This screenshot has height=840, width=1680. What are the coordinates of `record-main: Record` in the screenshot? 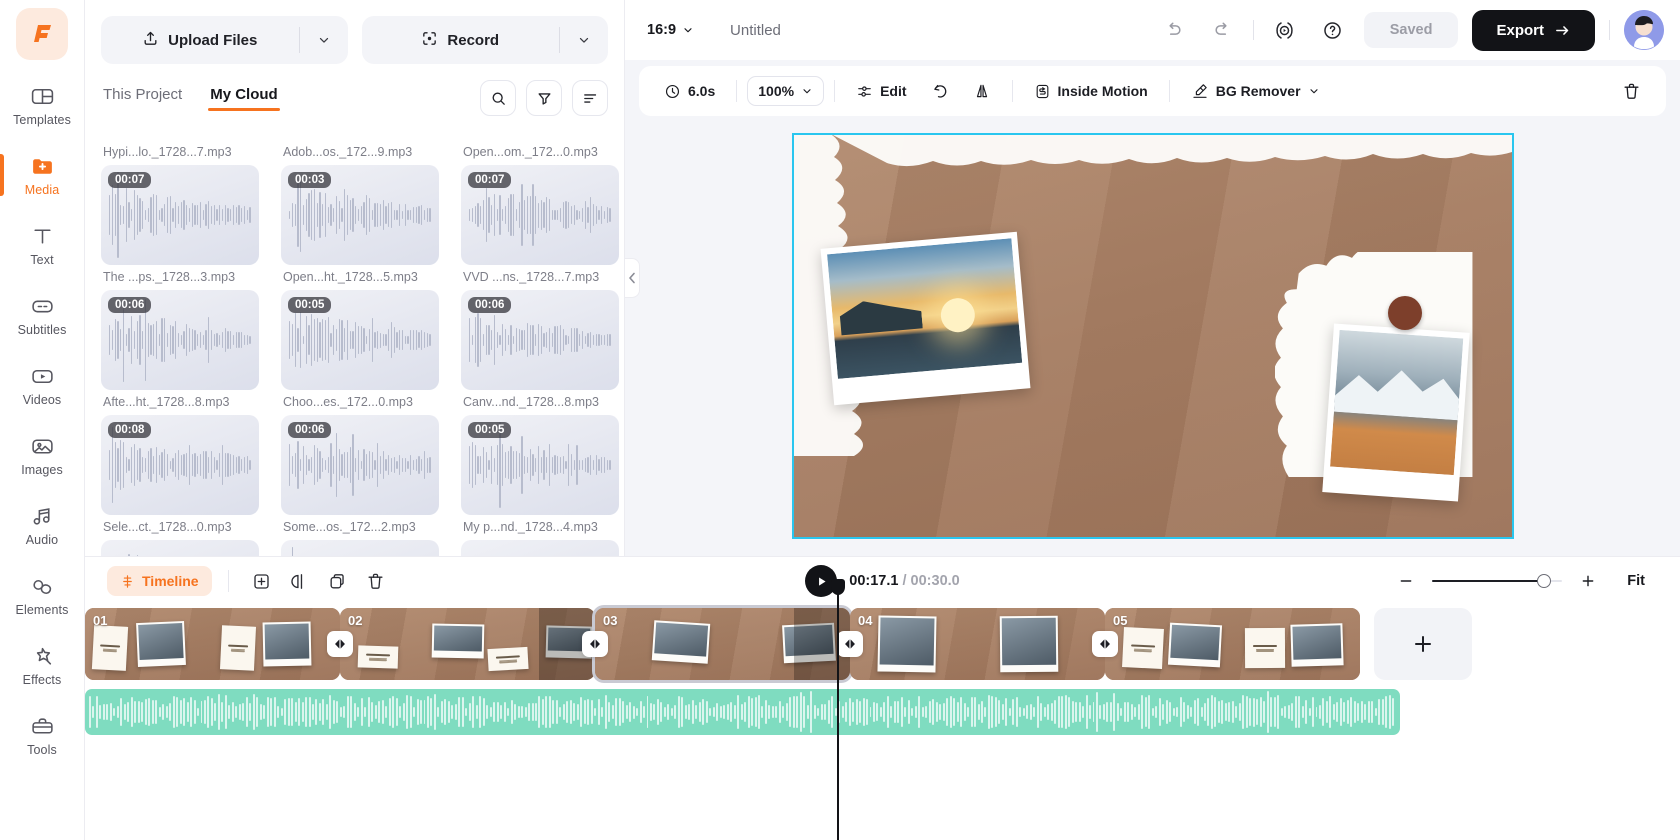 It's located at (461, 40).